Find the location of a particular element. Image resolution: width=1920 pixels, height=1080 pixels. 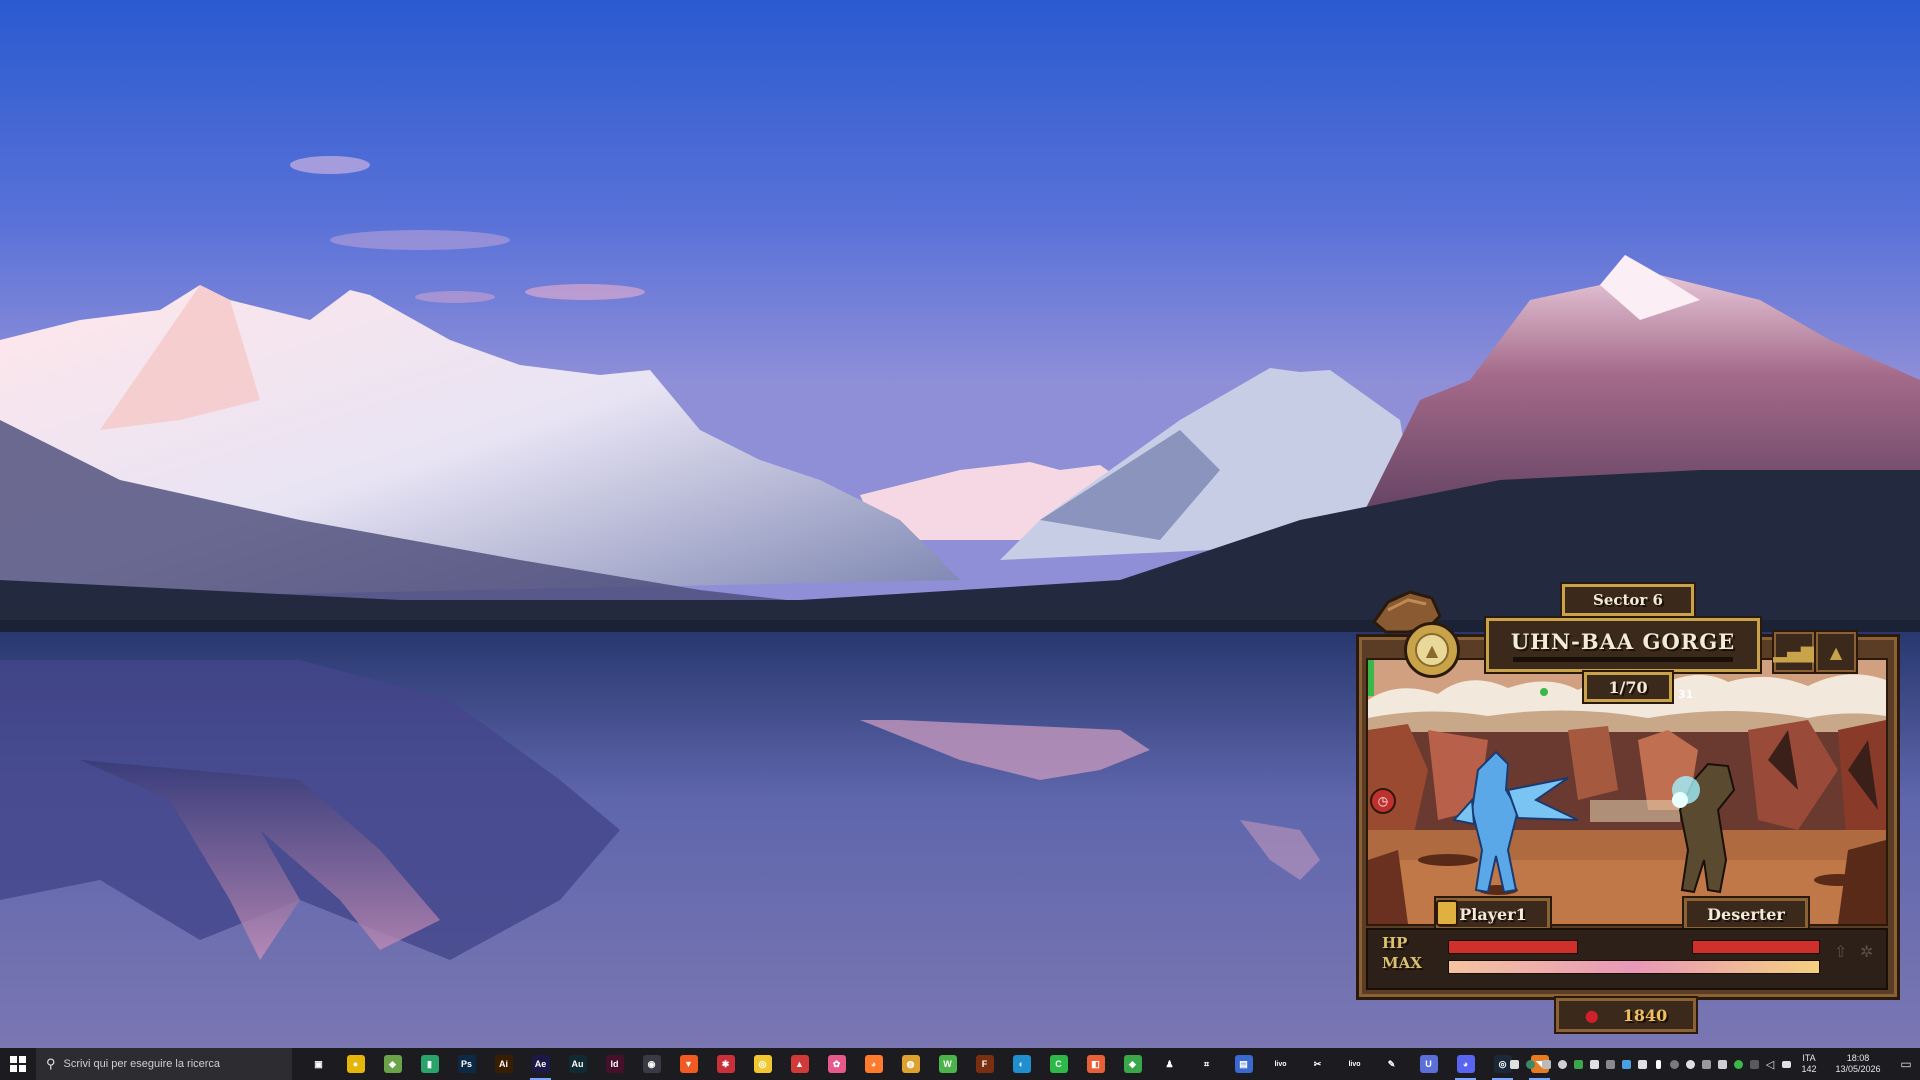

app-folder-icon: ◆ is located at coordinates (392, 1064).